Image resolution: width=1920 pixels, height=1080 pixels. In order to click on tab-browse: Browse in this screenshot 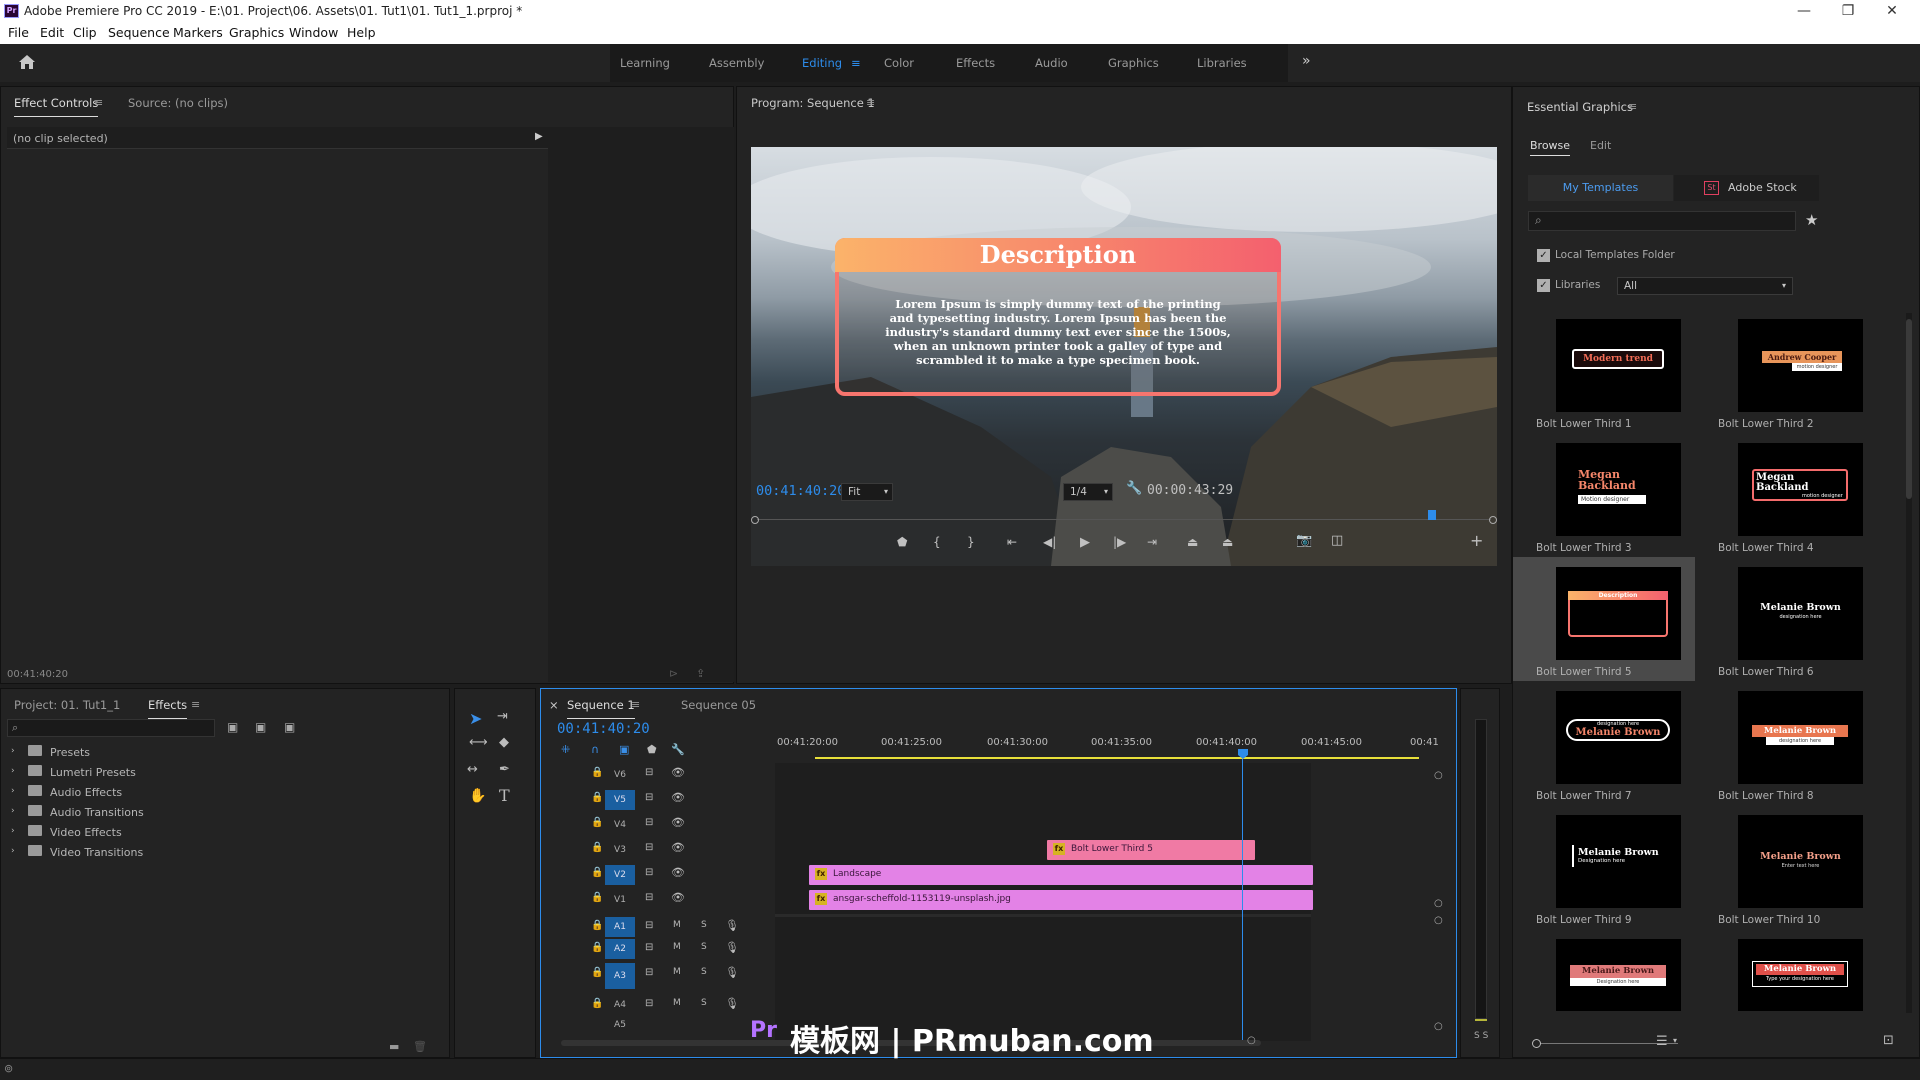, I will do `click(1550, 147)`.